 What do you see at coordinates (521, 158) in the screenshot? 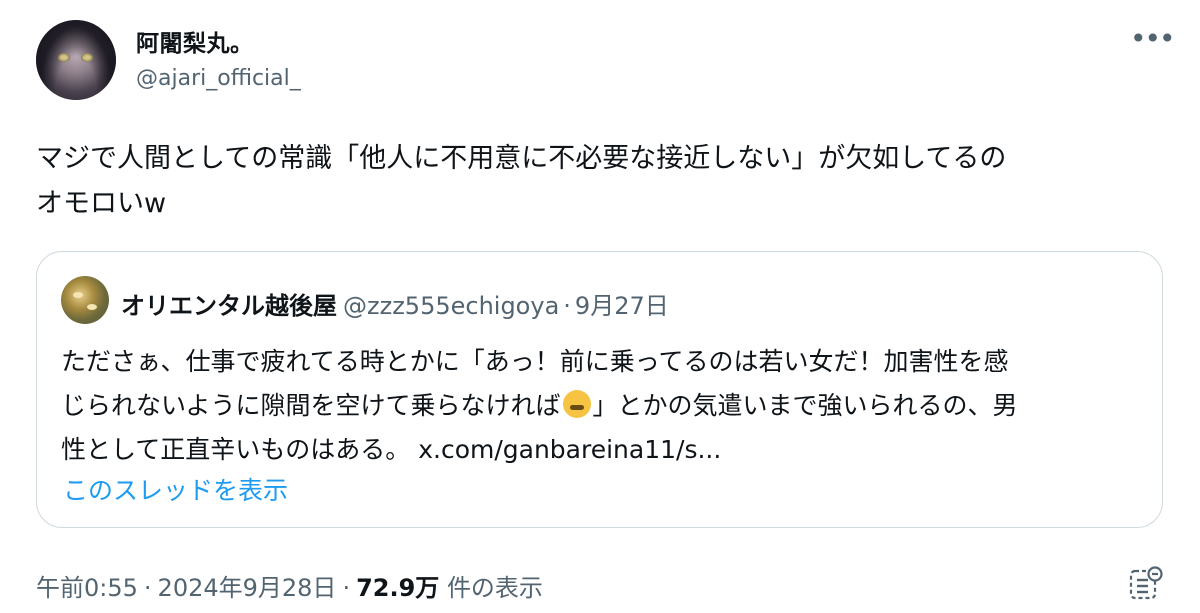
I see `tweet-text-line-1: マジで人間としての常識「他人に不用意に不必要な接近しない」が欠如してるの` at bounding box center [521, 158].